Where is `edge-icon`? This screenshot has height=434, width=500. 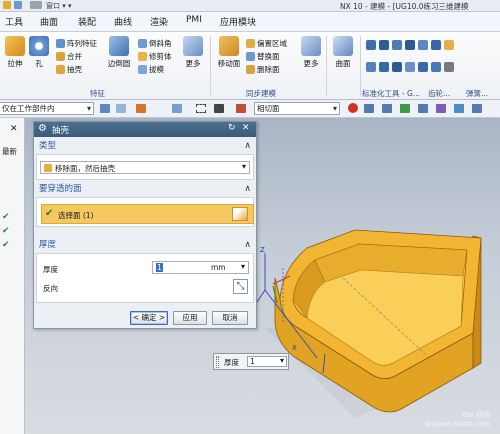
edge-icon is located at coordinates (219, 108).